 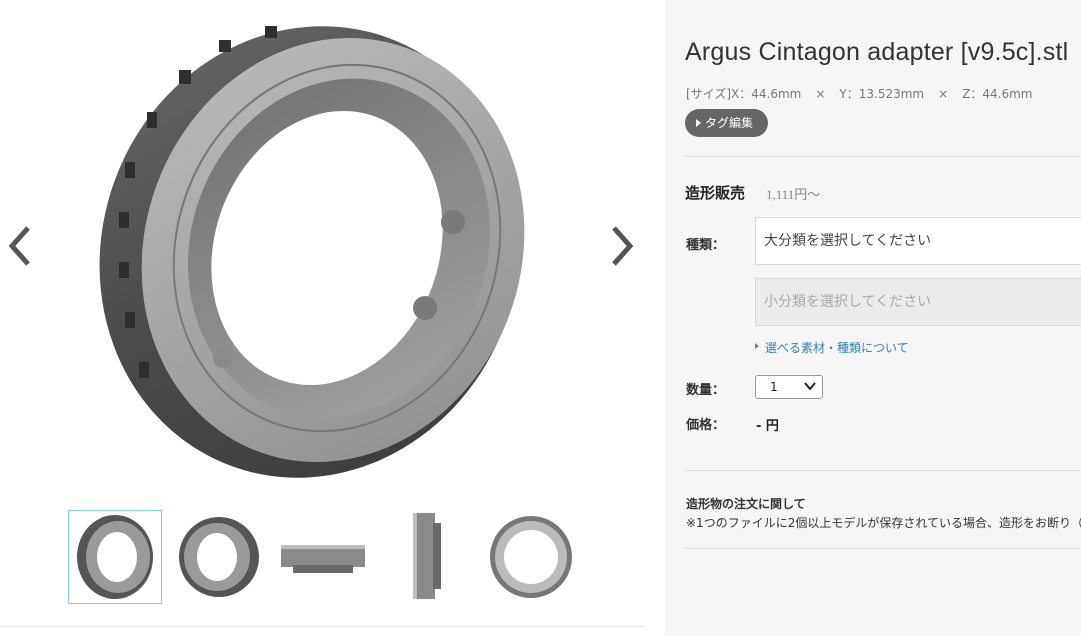 What do you see at coordinates (706, 390) in the screenshot?
I see `quantity-label: 数量：` at bounding box center [706, 390].